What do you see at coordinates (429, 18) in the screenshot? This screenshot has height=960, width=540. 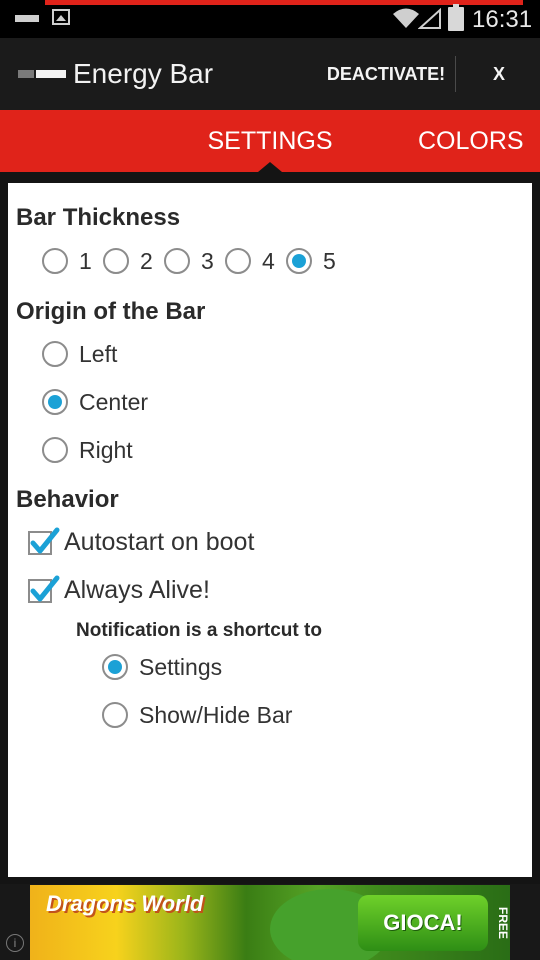 I see `cell-signal-icon` at bounding box center [429, 18].